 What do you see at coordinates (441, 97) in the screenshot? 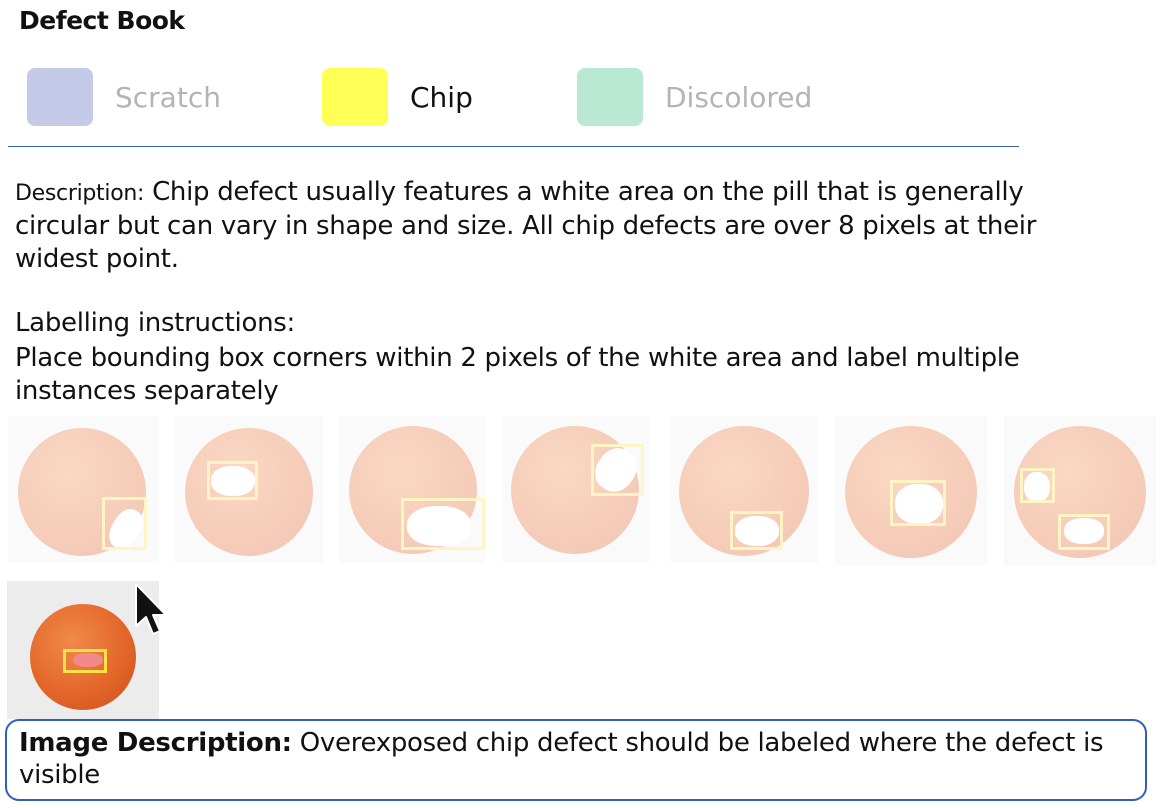
I see `legend-label-chip: Chip` at bounding box center [441, 97].